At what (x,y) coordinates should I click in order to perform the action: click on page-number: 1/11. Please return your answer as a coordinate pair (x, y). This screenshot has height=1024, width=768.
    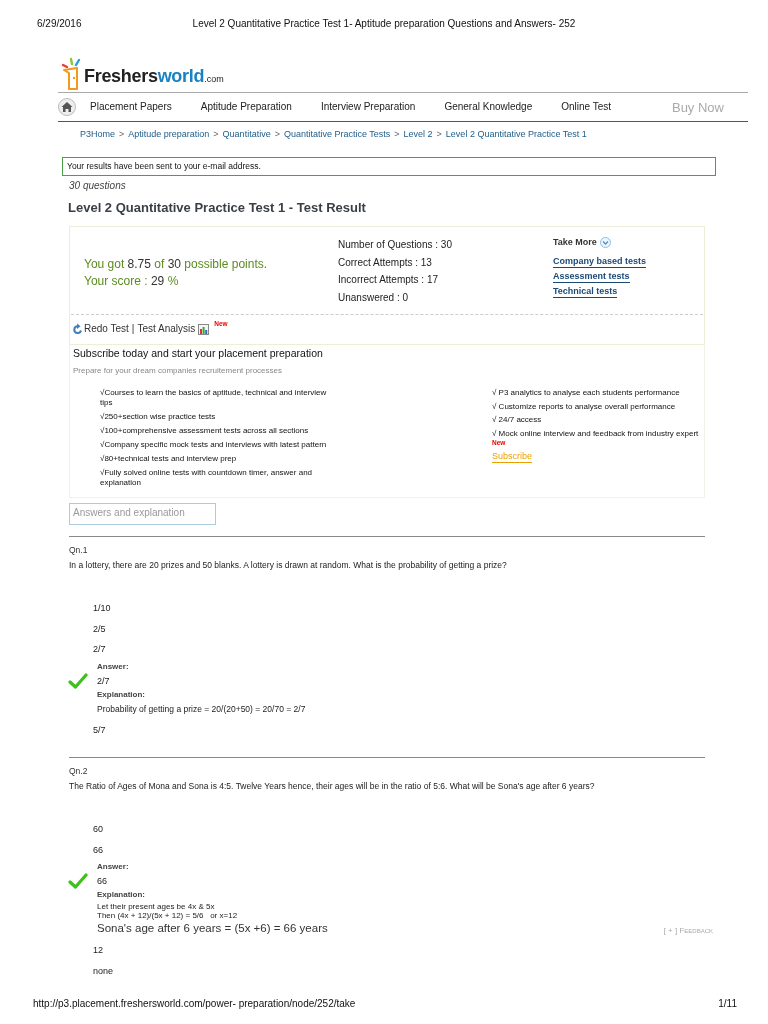
    Looking at the image, I should click on (727, 1004).